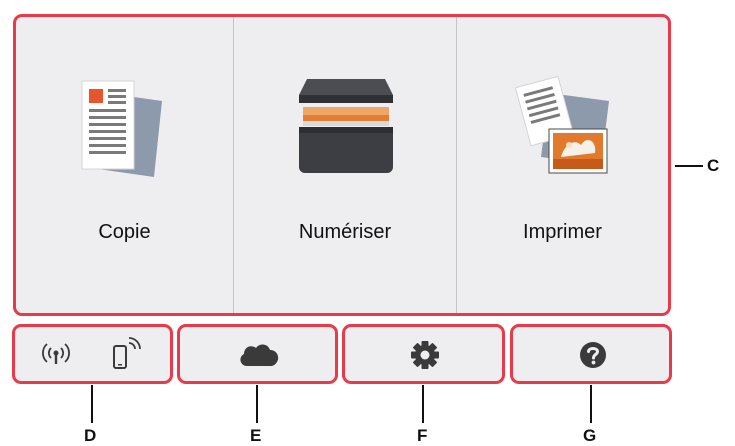 This screenshot has width=735, height=446. Describe the element at coordinates (257, 404) in the screenshot. I see `callout-e-line` at that location.